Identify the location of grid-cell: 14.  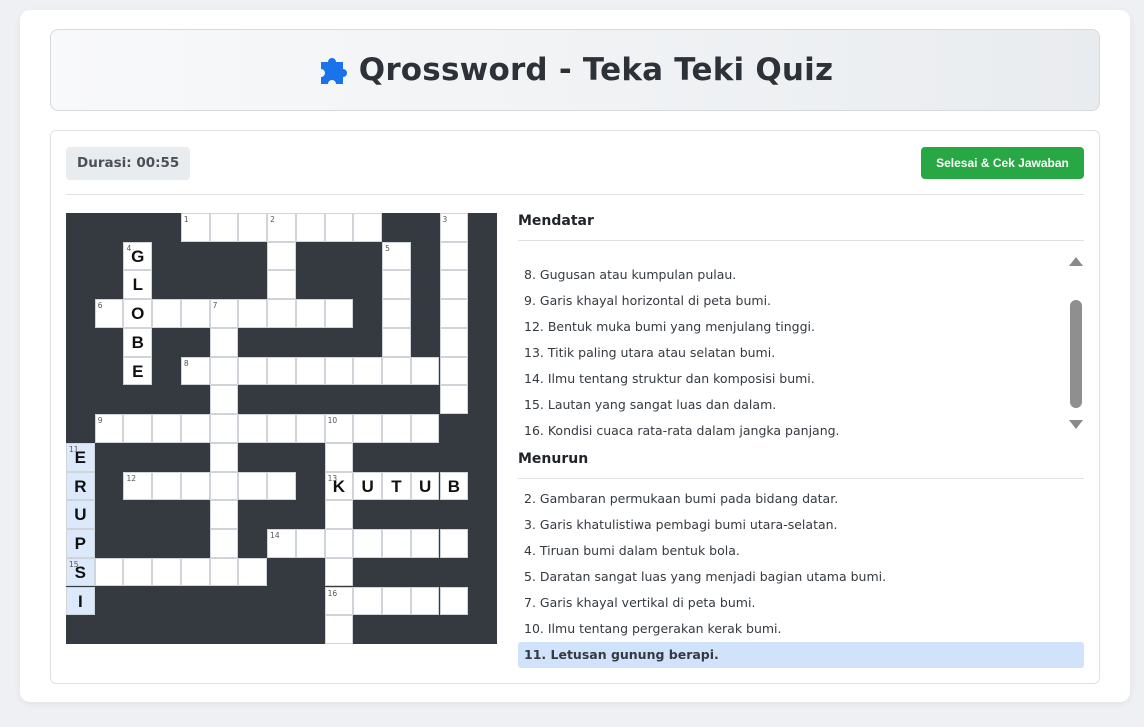
(281, 543).